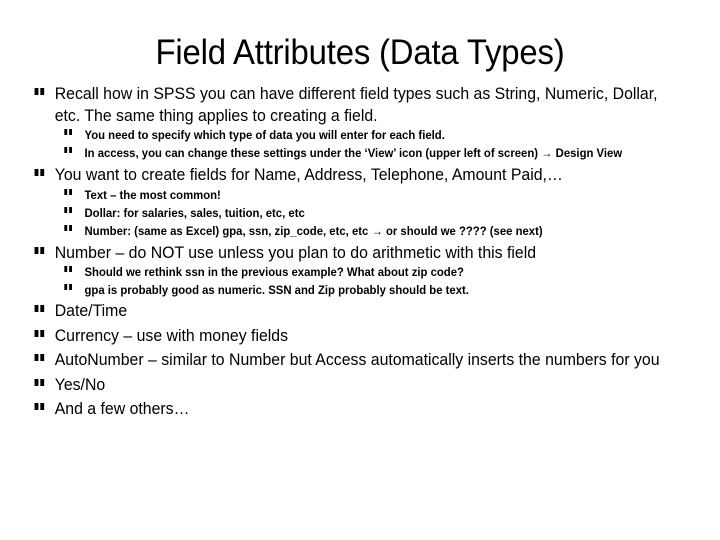  I want to click on bullet-item: Yes/No, so click(359, 386).